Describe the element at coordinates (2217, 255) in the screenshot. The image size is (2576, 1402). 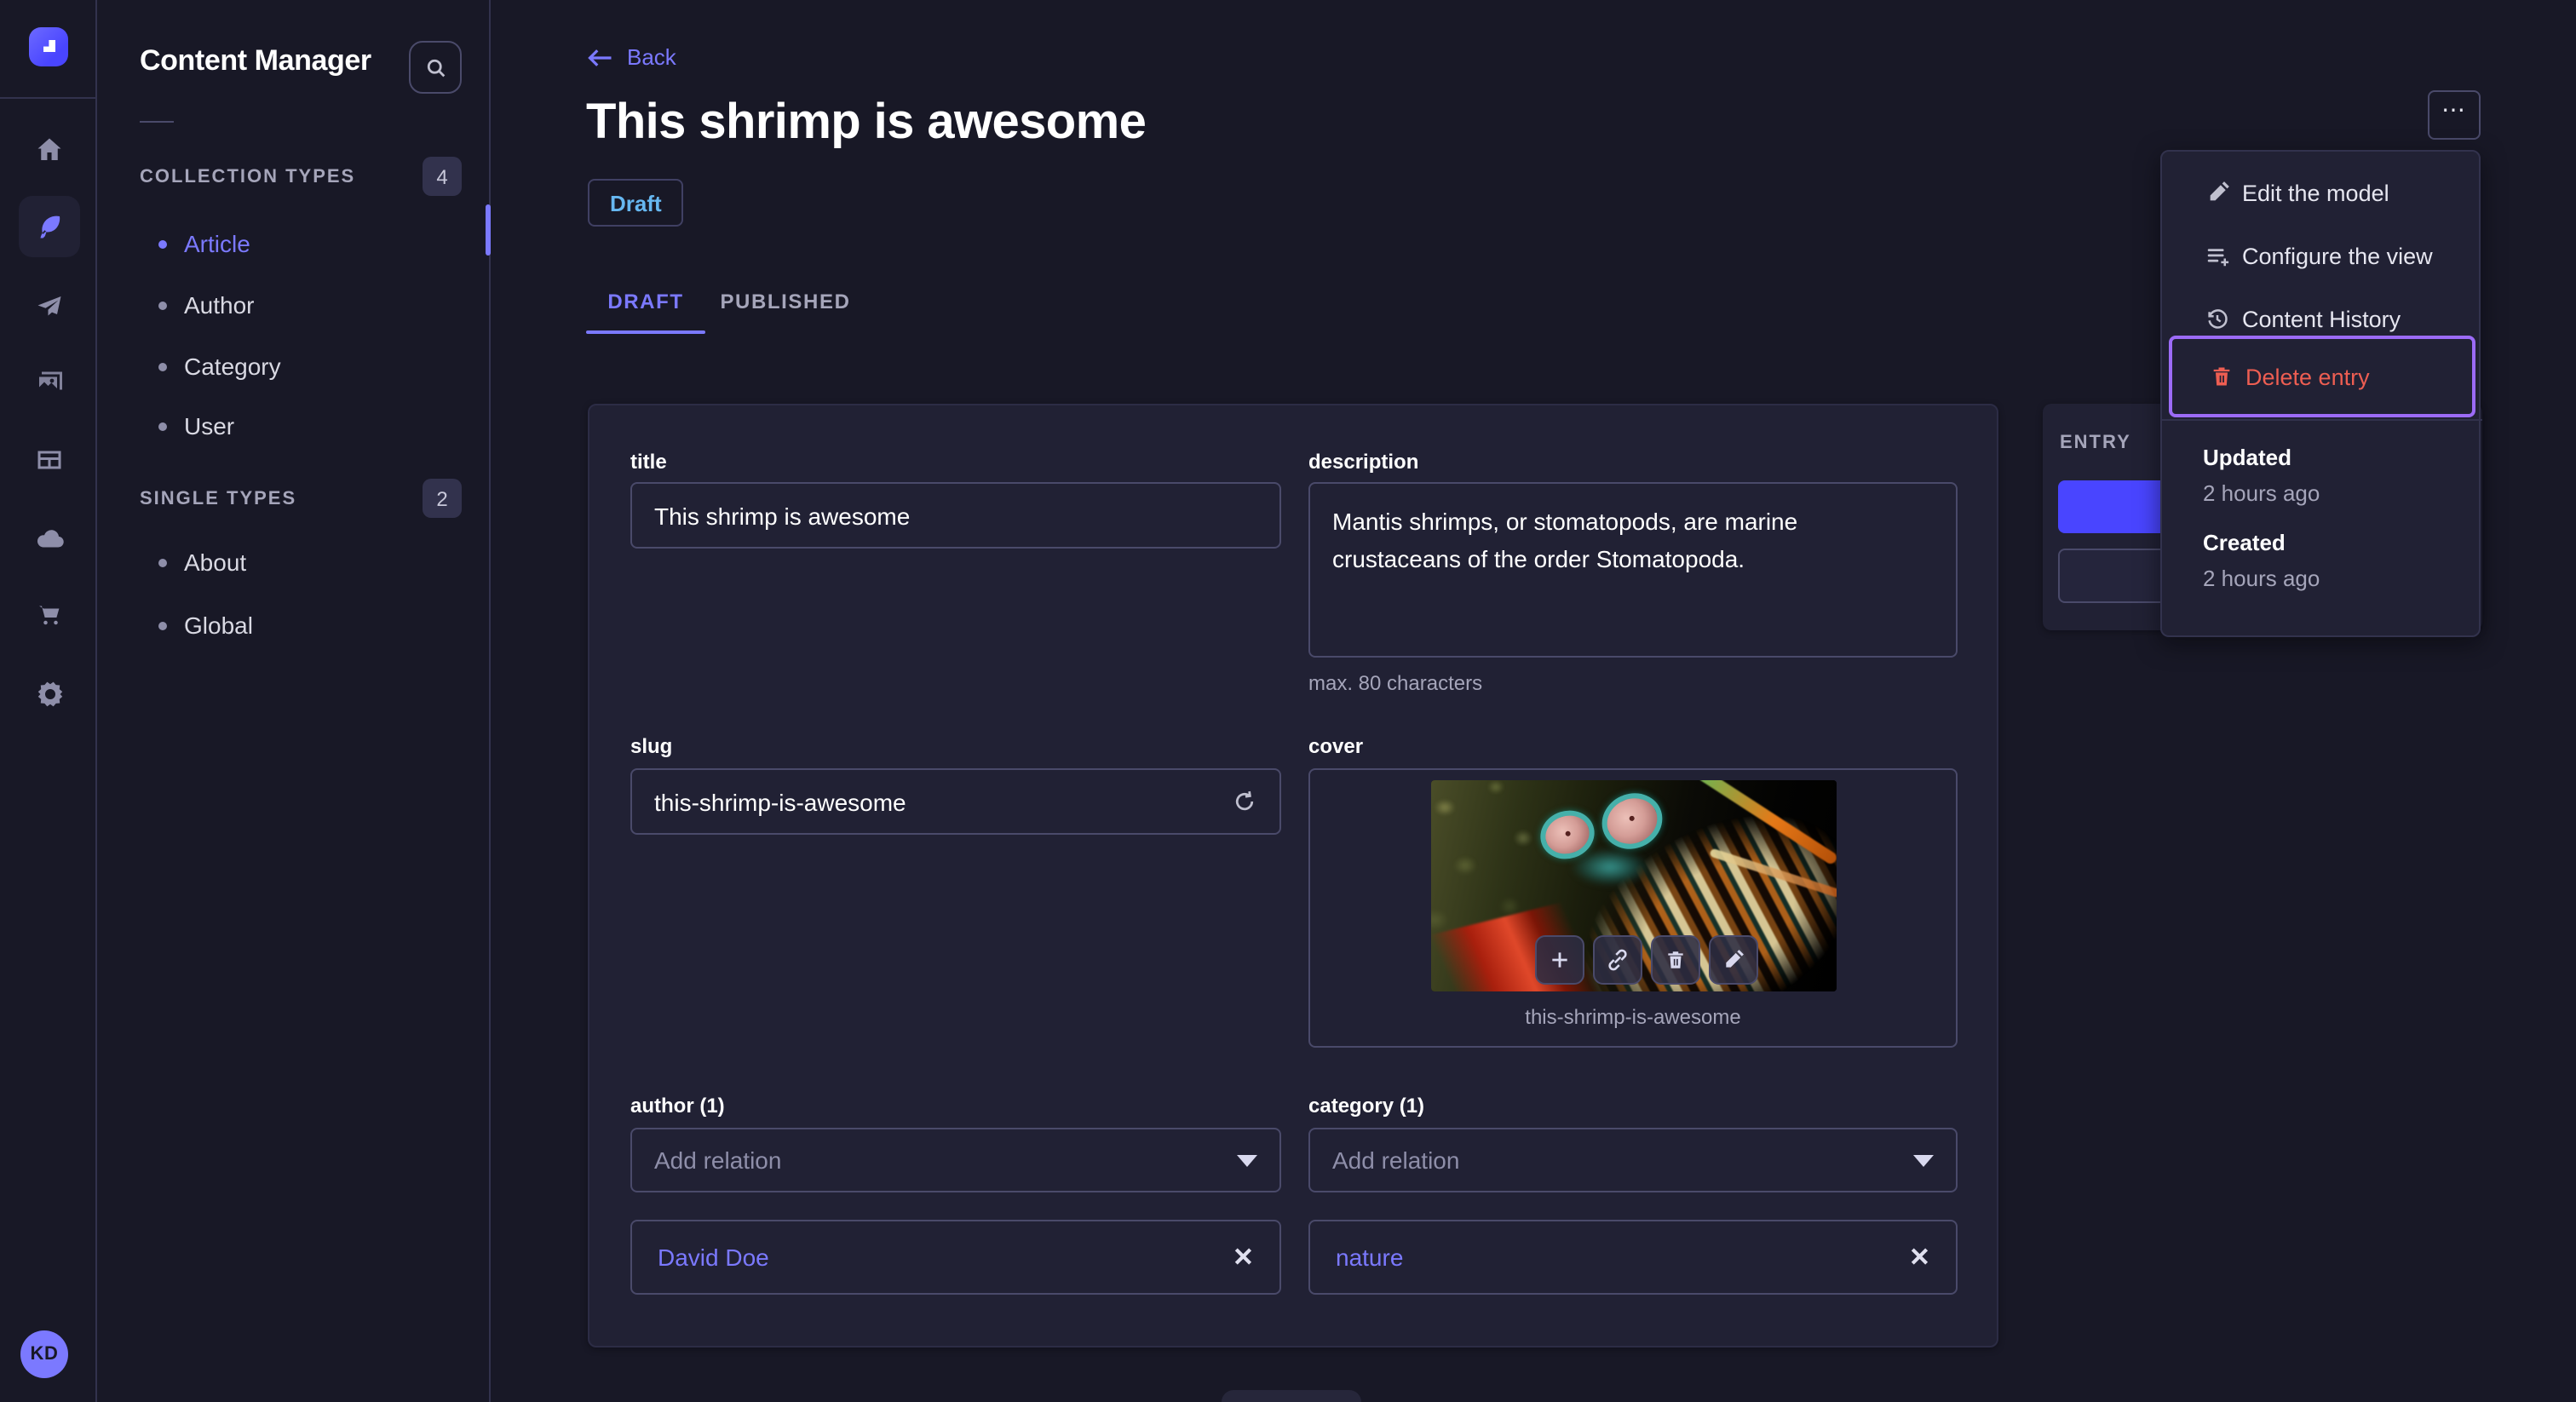
I see `configure-list-icon` at that location.